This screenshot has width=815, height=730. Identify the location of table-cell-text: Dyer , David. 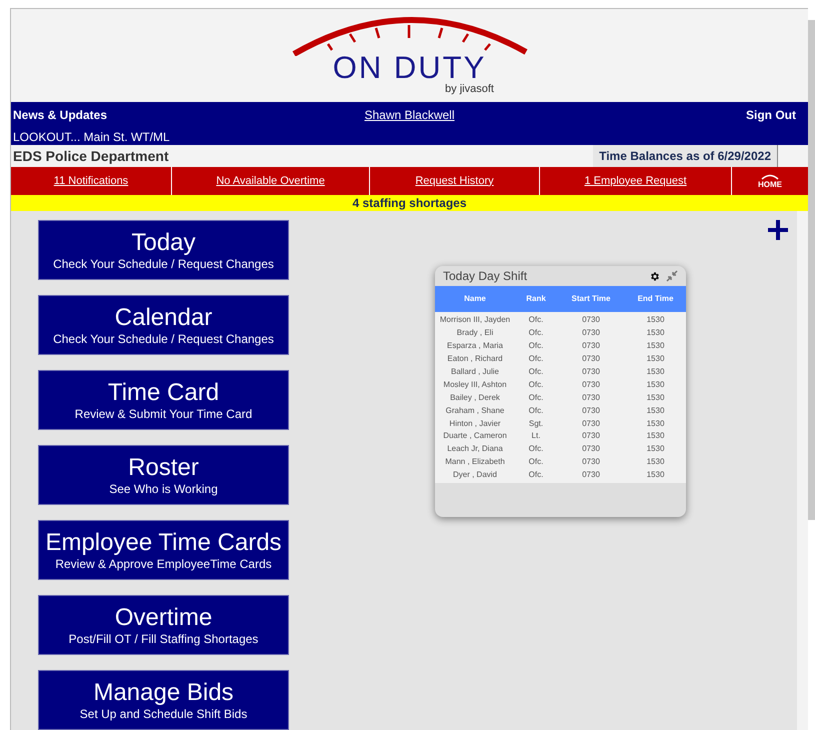
(475, 475).